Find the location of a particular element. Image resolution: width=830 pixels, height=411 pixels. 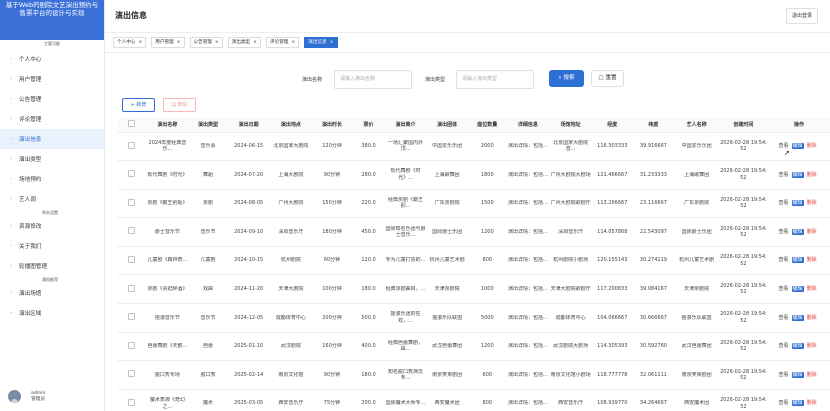

table-cell: 摇滚乐队联盟 is located at coordinates (696, 318).